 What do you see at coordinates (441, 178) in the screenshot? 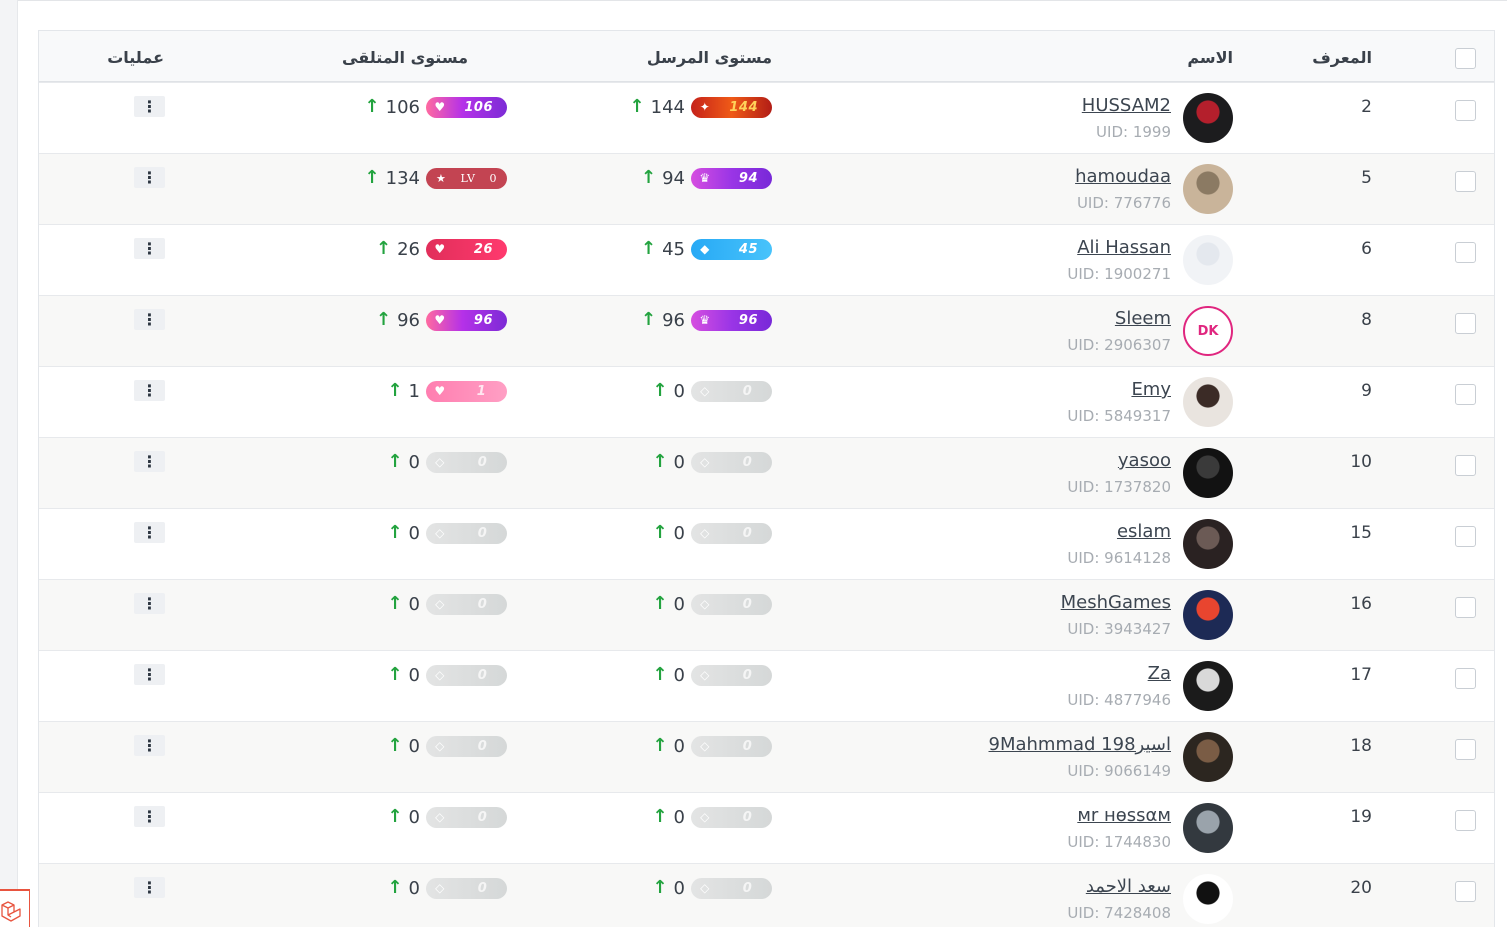
I see `star-icon: ★` at bounding box center [441, 178].